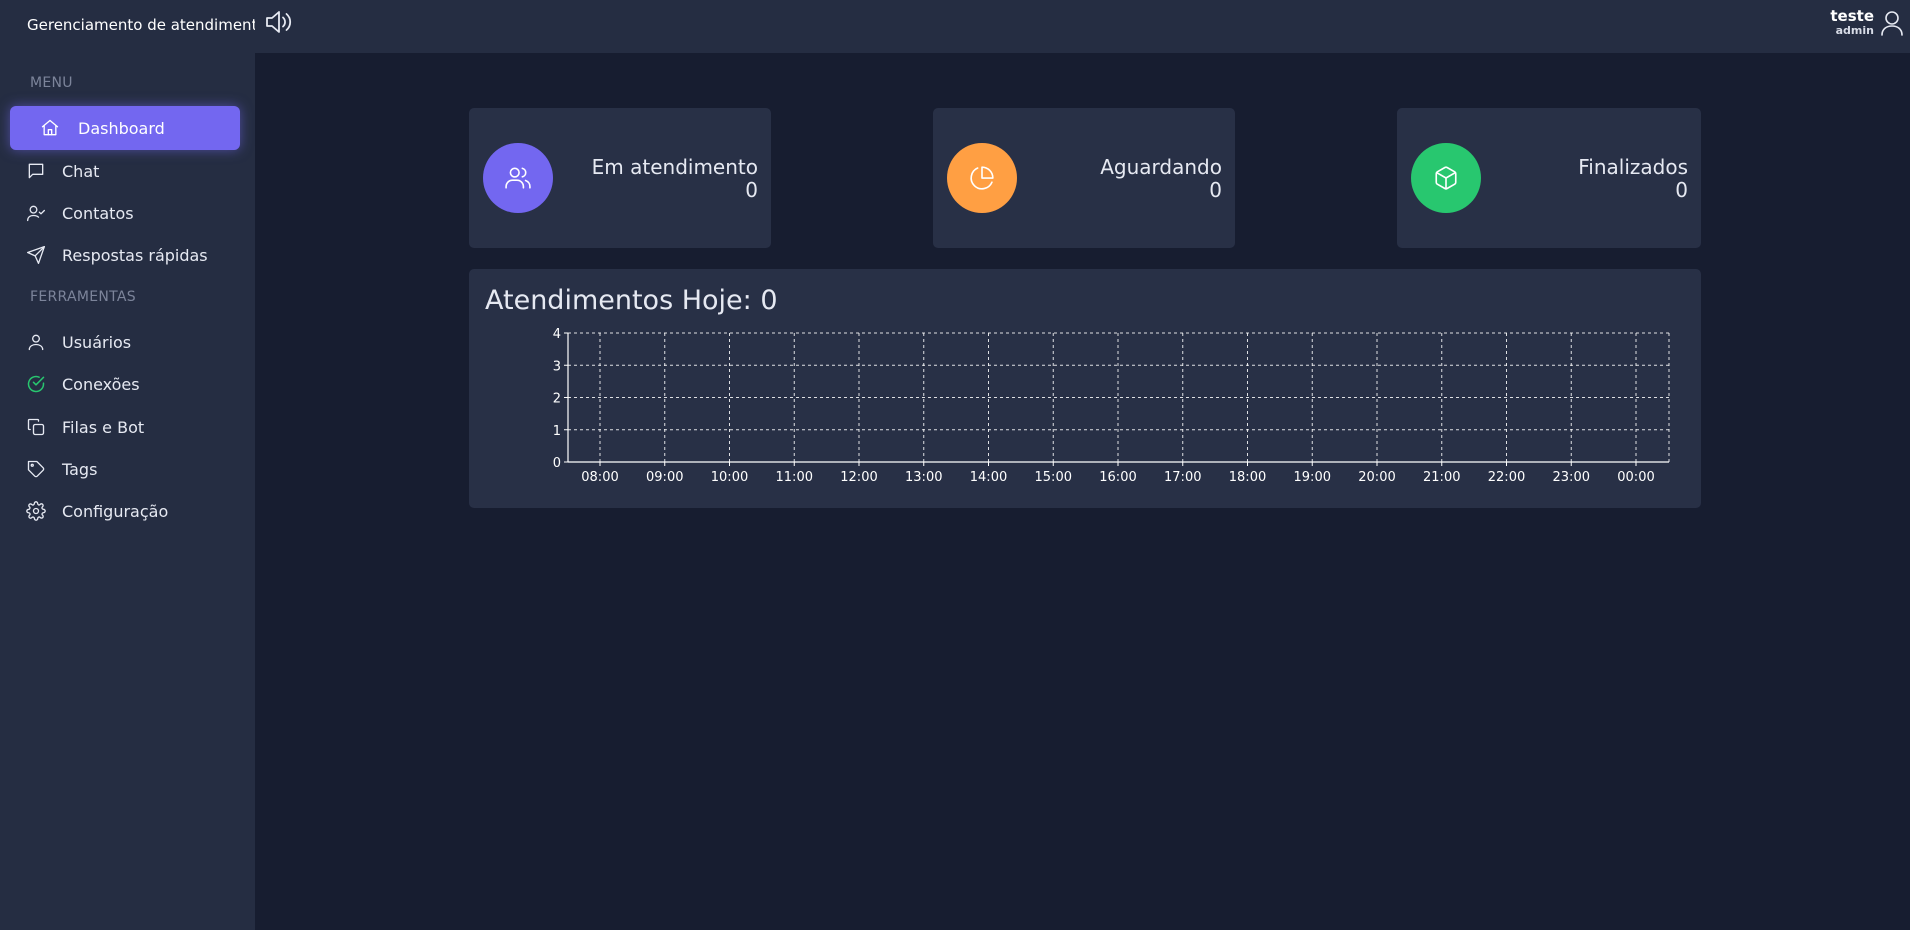  I want to click on sidebar-item-usuarios: Usuários, so click(125, 342).